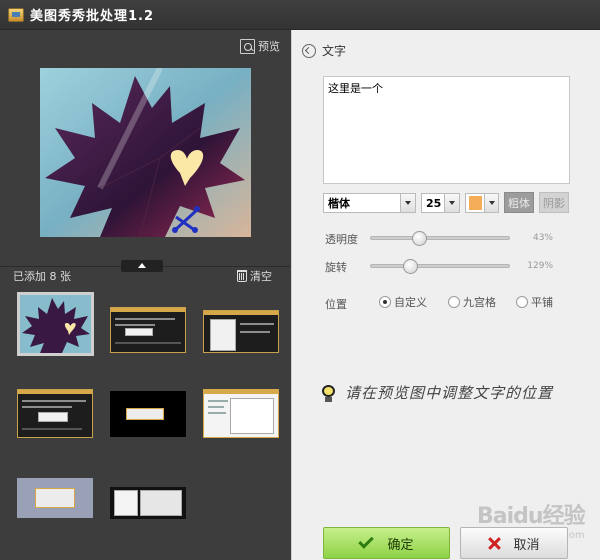 The image size is (600, 560). What do you see at coordinates (242, 276) in the screenshot?
I see `trash-icon` at bounding box center [242, 276].